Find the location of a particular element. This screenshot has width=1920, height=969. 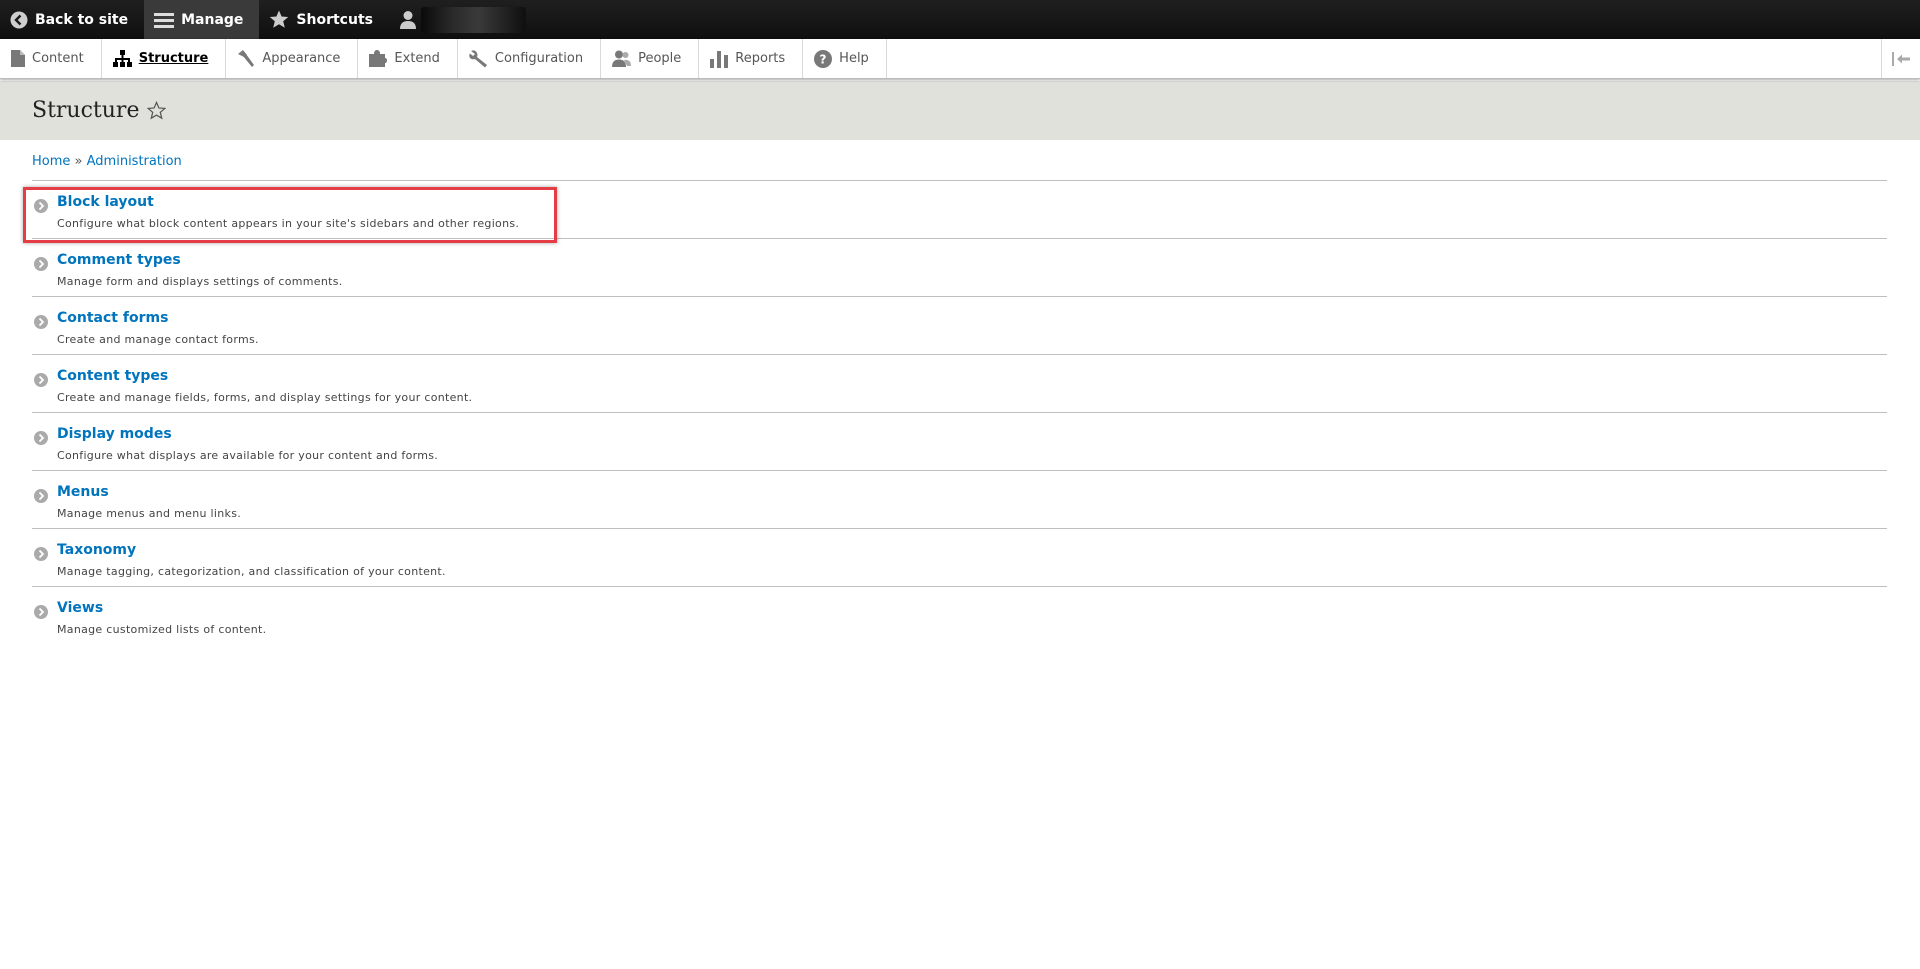

manage-label: Manage is located at coordinates (212, 19).